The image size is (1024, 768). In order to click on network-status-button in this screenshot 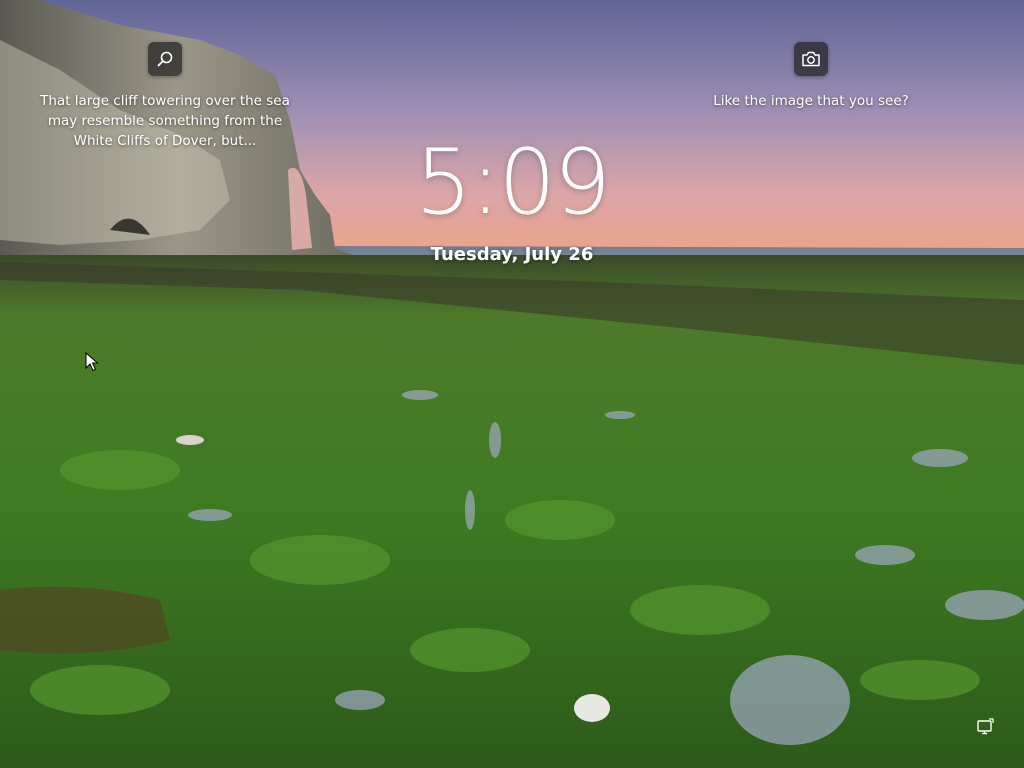, I will do `click(985, 726)`.